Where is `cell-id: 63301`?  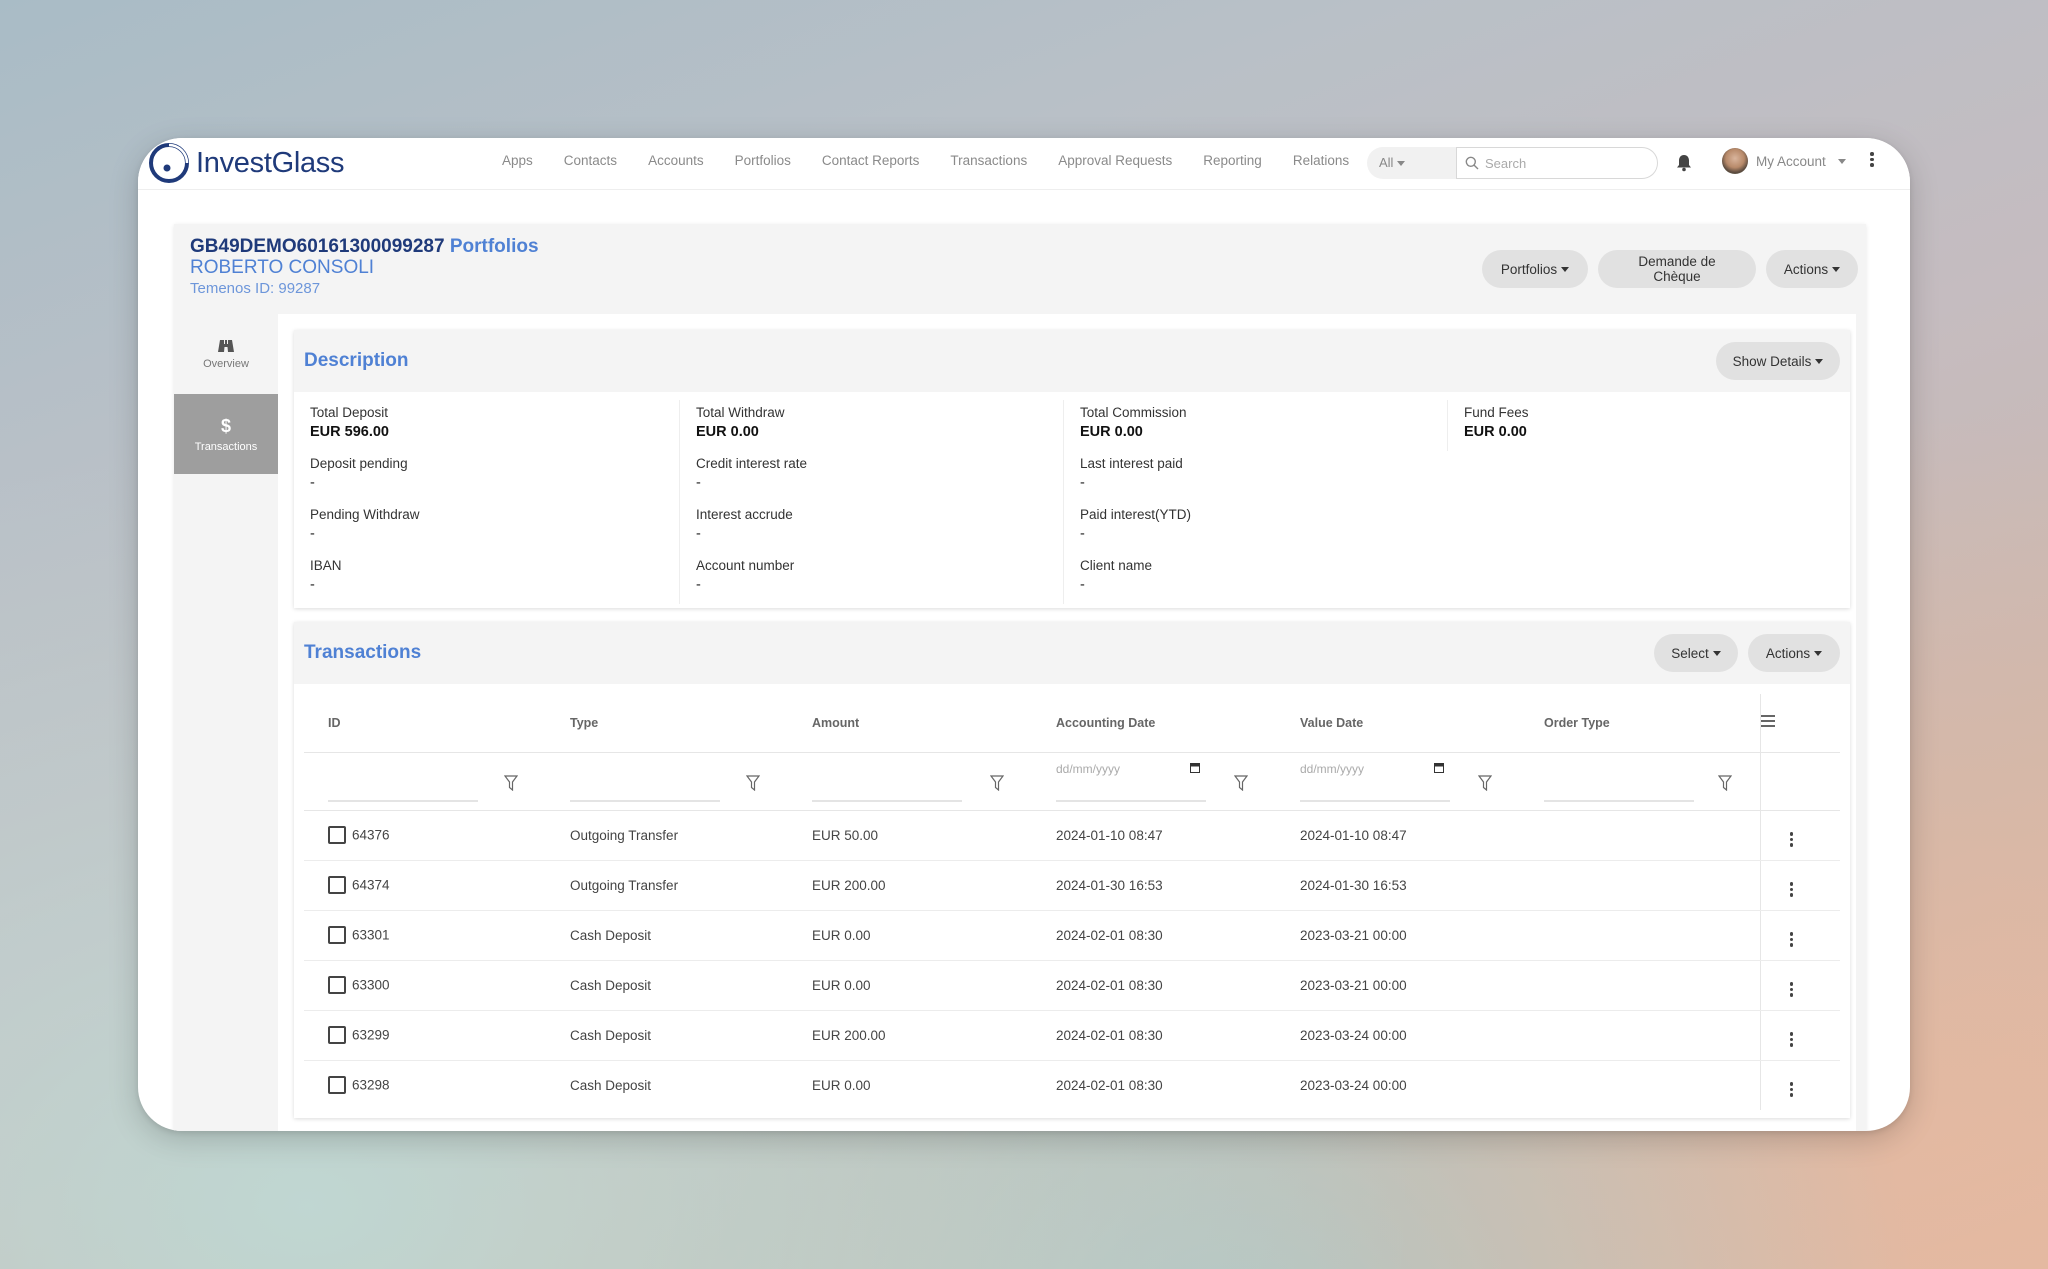
cell-id: 63301 is located at coordinates (425, 935).